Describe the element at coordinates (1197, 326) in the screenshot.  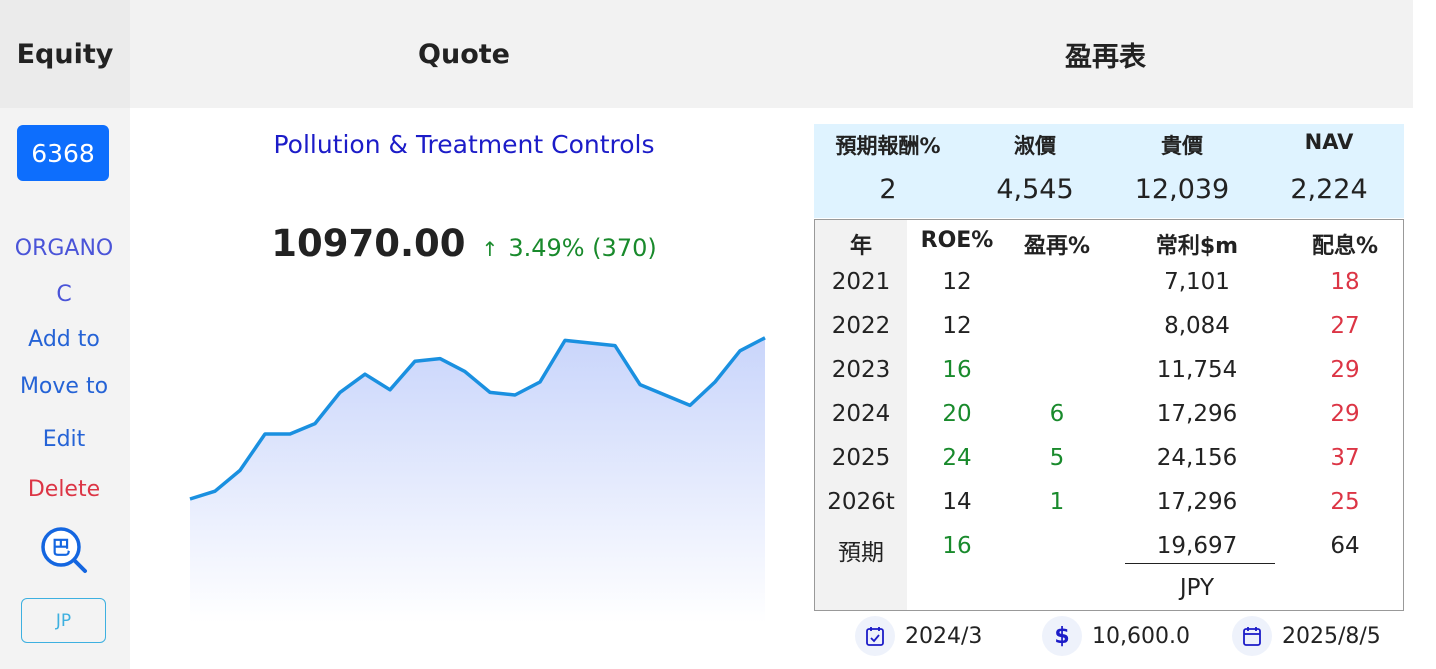
I see `cell-profit: 8,084` at that location.